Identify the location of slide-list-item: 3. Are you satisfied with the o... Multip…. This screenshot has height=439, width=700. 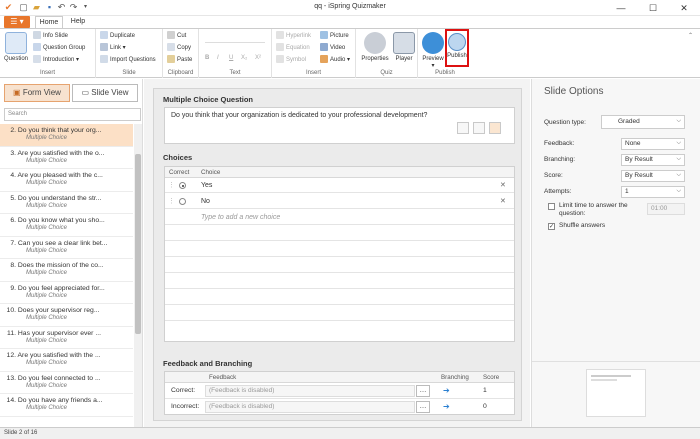
(66, 158).